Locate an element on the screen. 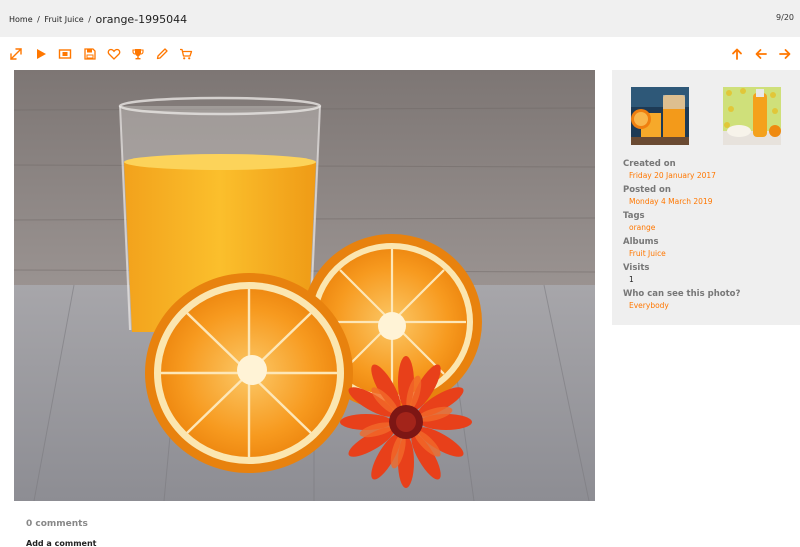 The width and height of the screenshot is (800, 547). arrow-up-icon is located at coordinates (737, 54).